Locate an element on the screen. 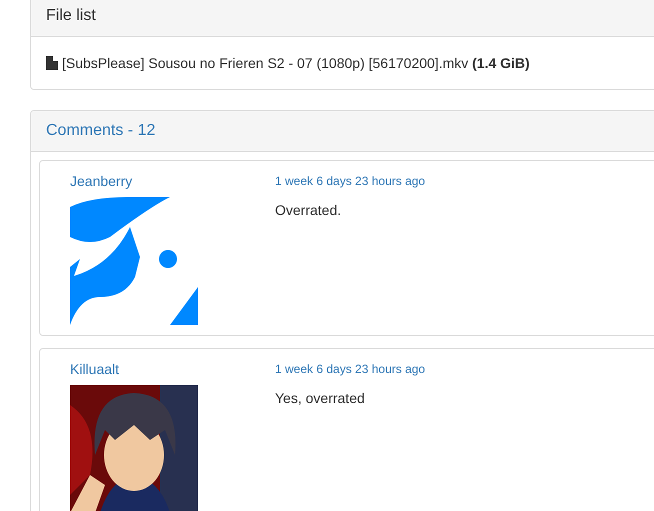 Image resolution: width=654 pixels, height=511 pixels. comment-text: Yes, overrated is located at coordinates (320, 398).